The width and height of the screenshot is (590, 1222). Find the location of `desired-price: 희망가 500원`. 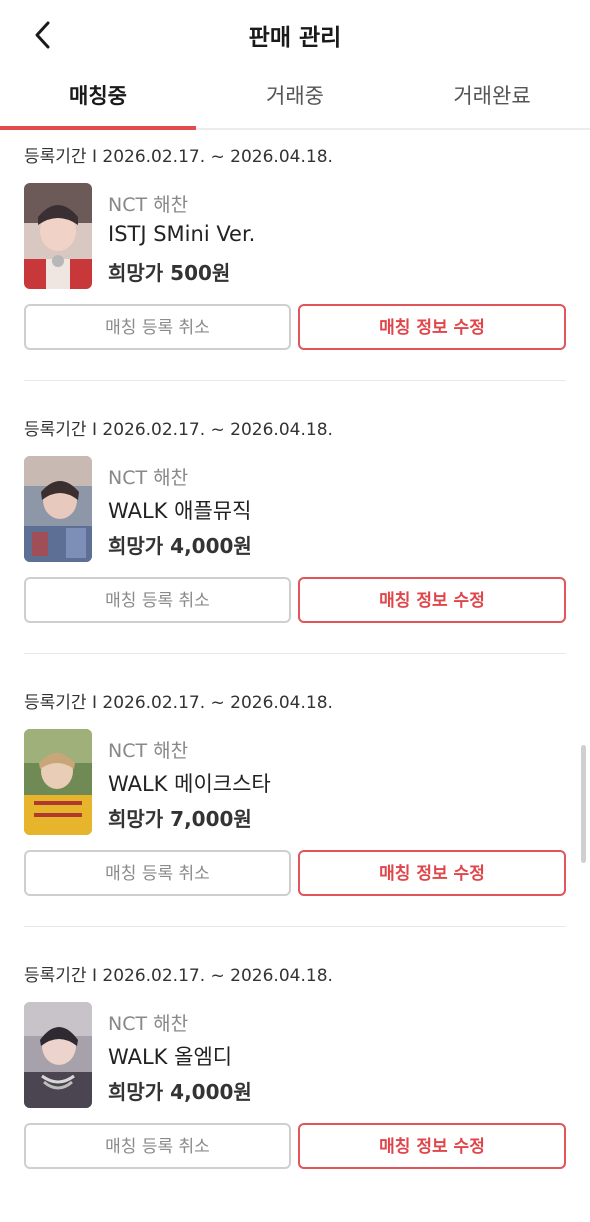

desired-price: 희망가 500원 is located at coordinates (169, 273).